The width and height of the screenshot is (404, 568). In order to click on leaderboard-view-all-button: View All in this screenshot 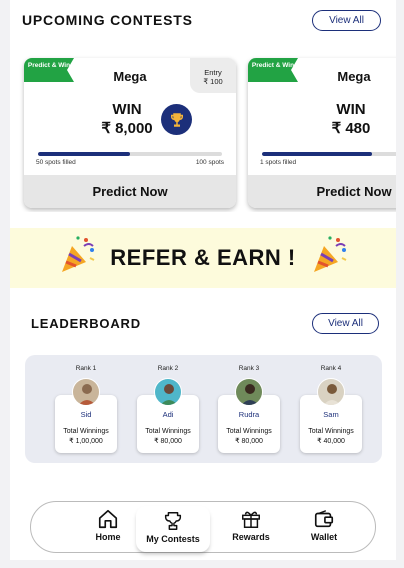, I will do `click(345, 323)`.